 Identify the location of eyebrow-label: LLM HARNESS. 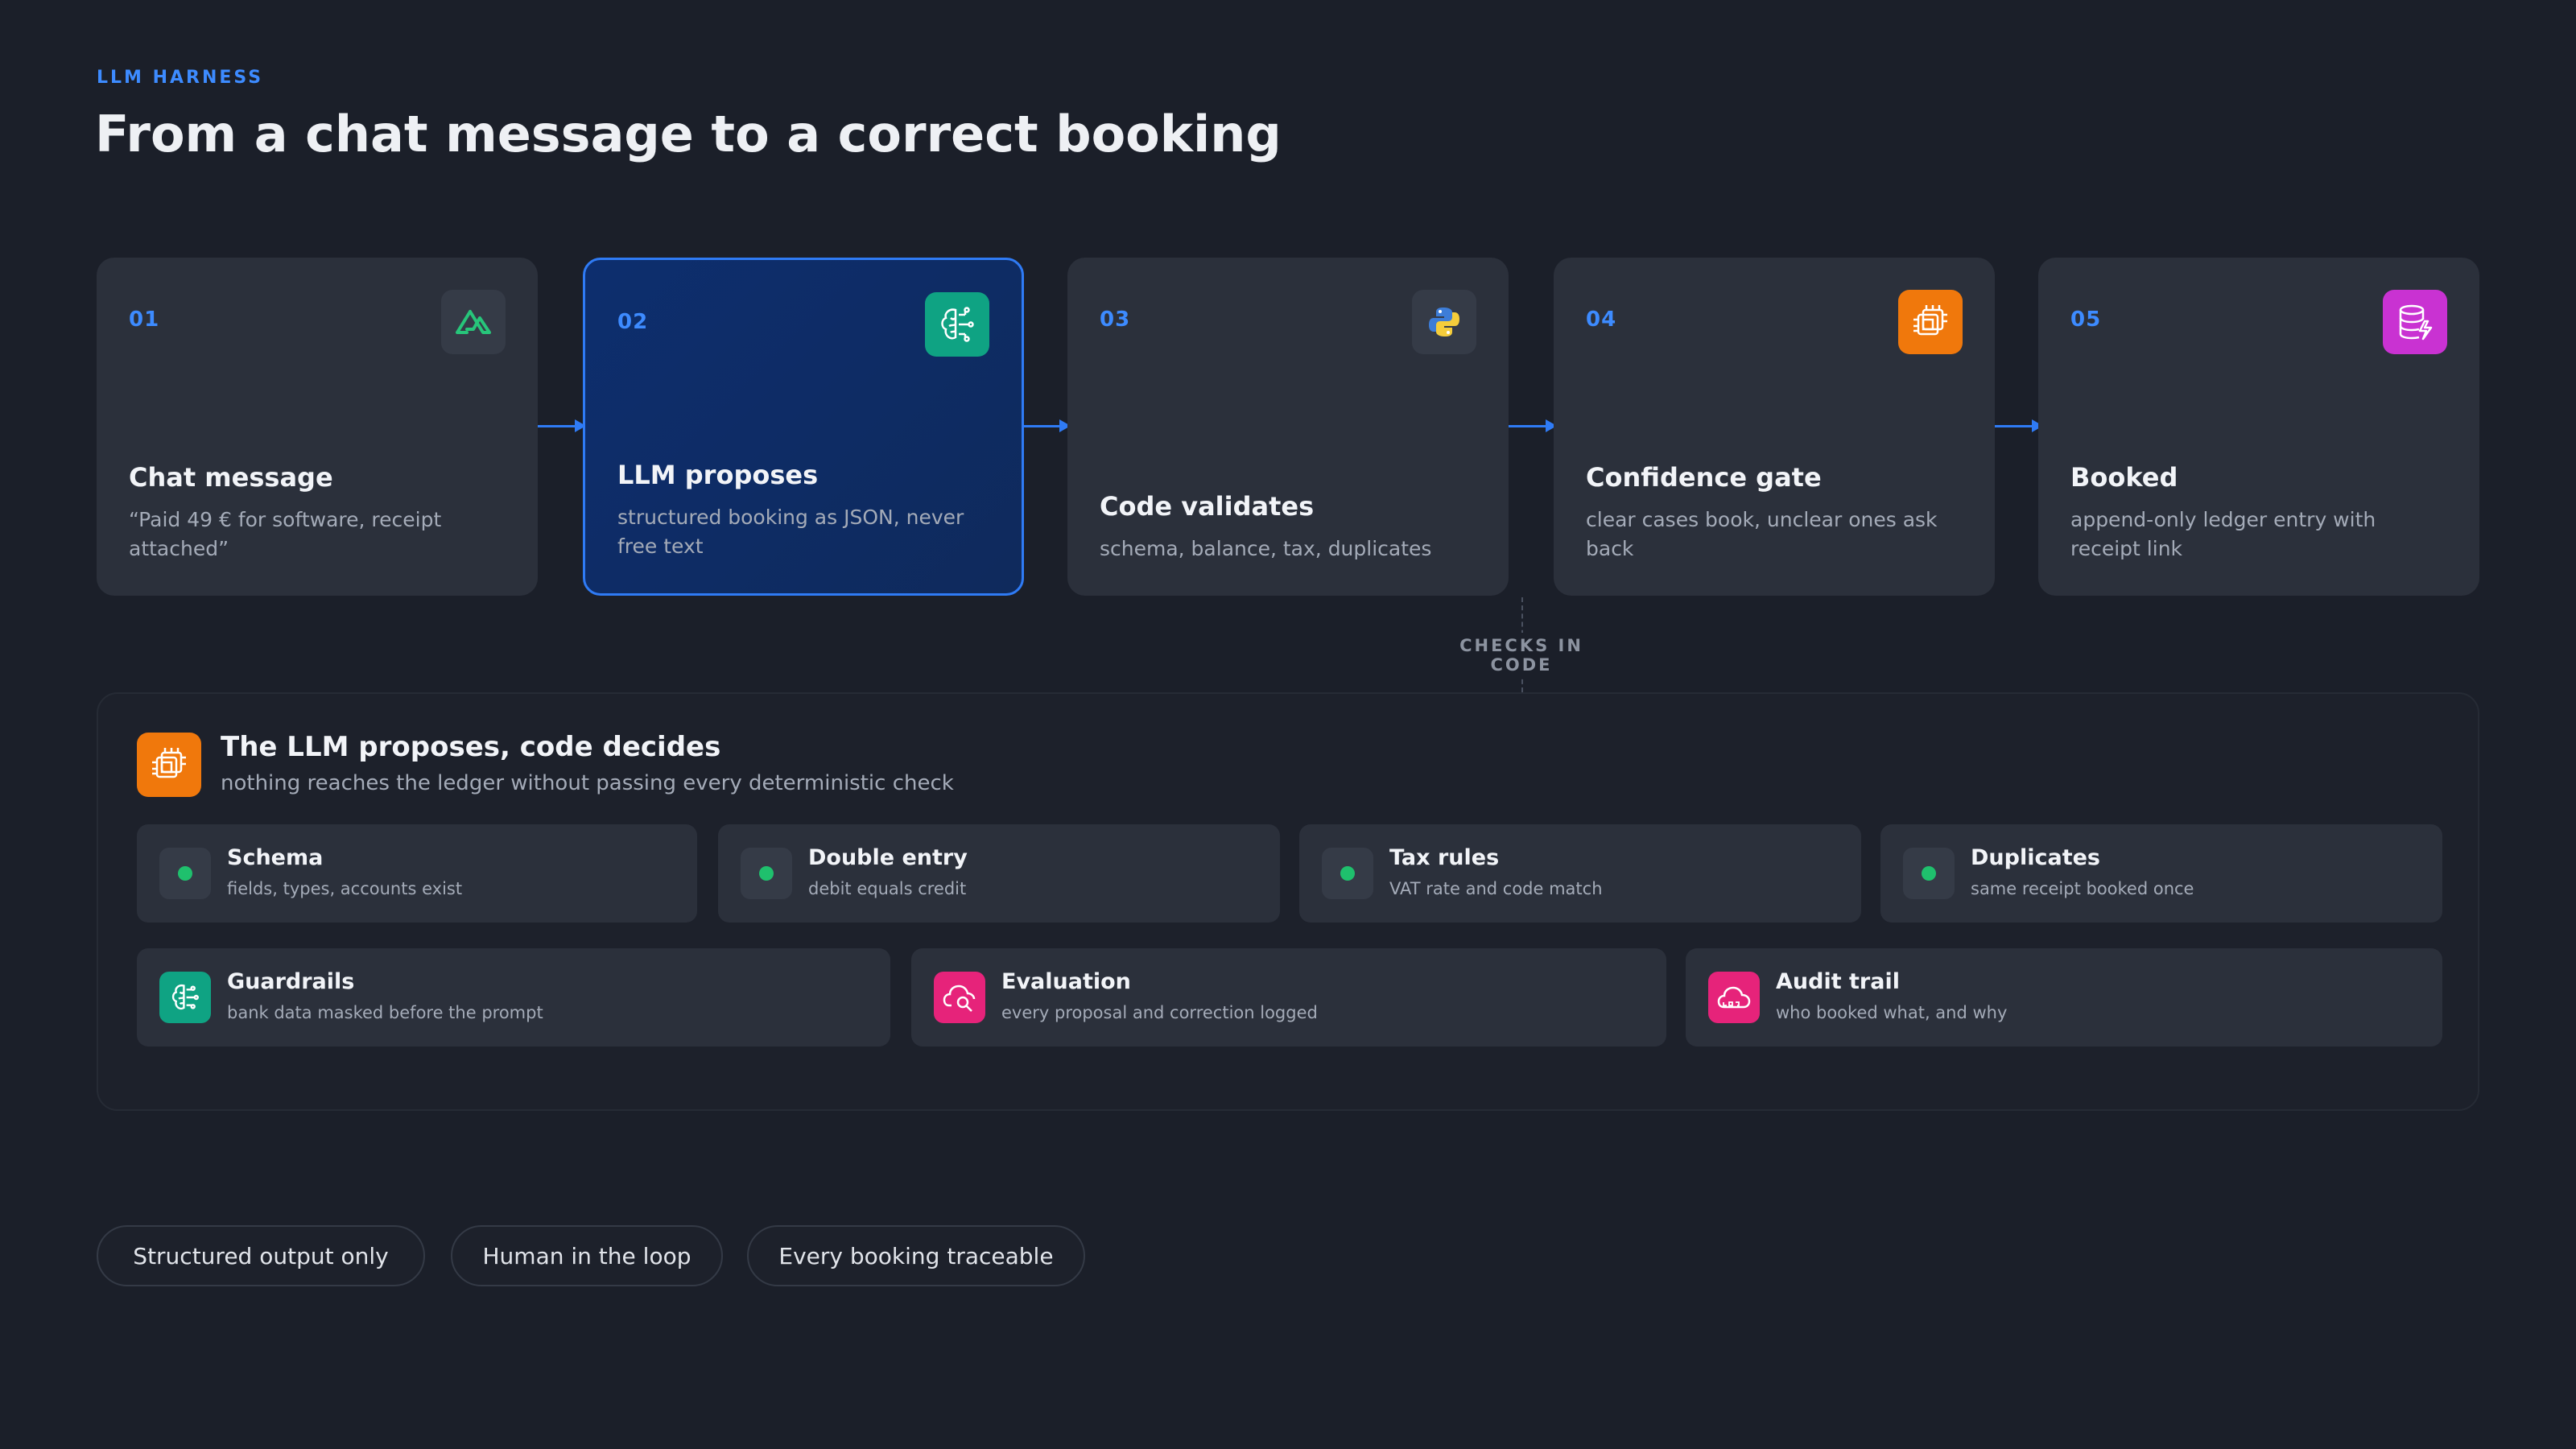
(180, 78).